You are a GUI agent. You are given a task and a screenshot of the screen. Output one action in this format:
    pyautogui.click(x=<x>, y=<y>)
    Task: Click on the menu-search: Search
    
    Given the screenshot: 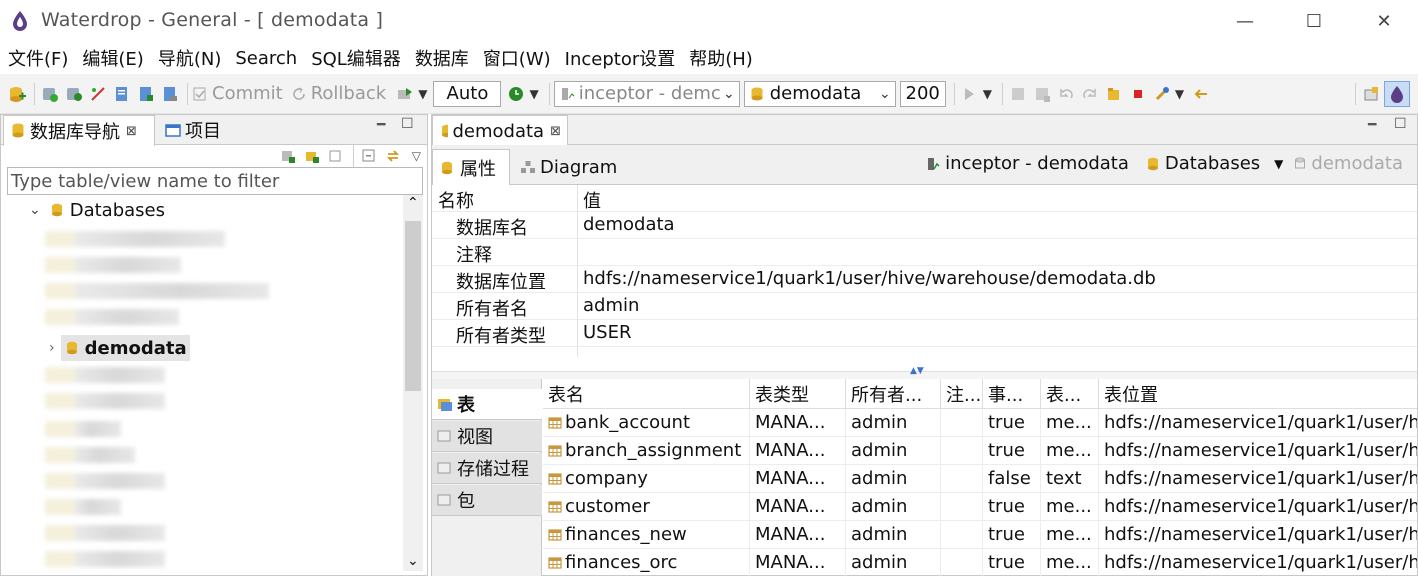 What is the action you would take?
    pyautogui.click(x=266, y=58)
    